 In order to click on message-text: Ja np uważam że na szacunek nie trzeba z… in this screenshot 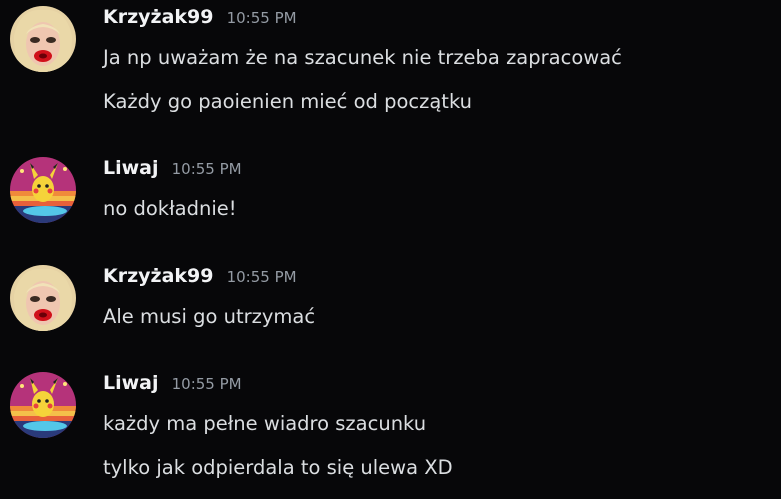, I will do `click(362, 57)`.